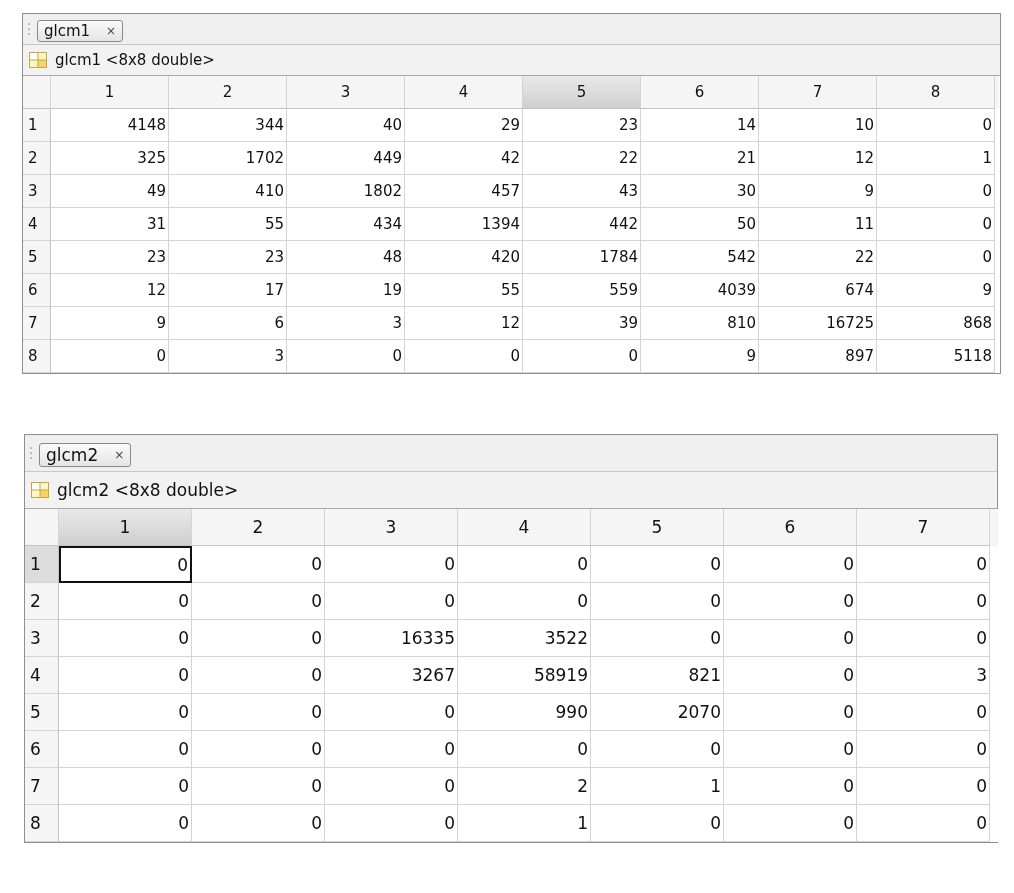 Image resolution: width=1014 pixels, height=893 pixels. Describe the element at coordinates (110, 125) in the screenshot. I see `table-cell: 4148` at that location.